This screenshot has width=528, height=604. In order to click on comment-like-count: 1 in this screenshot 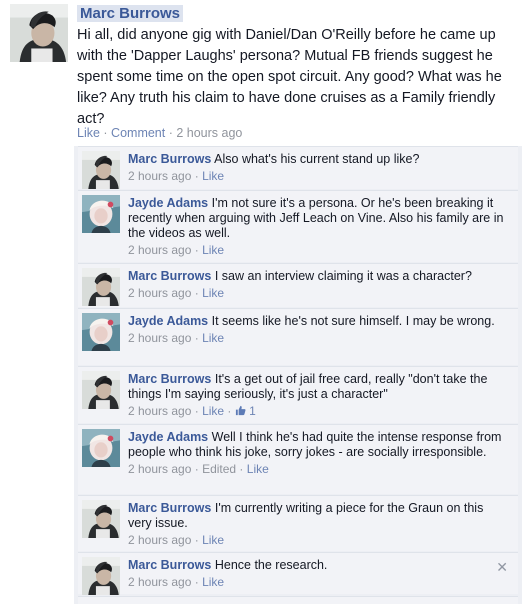, I will do `click(252, 411)`.